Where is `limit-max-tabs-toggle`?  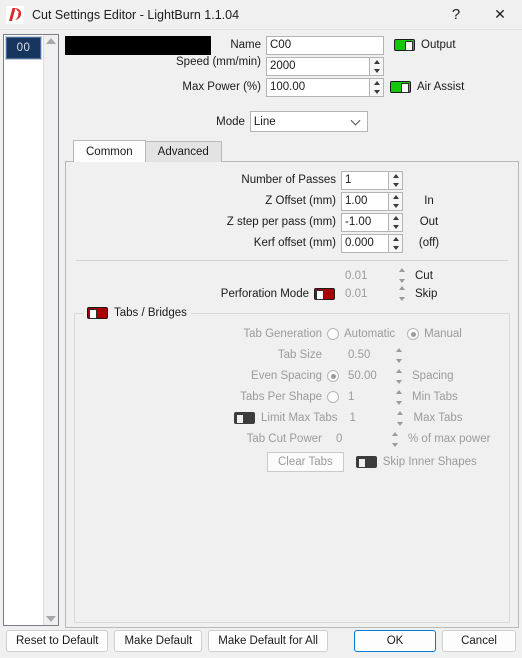 limit-max-tabs-toggle is located at coordinates (244, 418).